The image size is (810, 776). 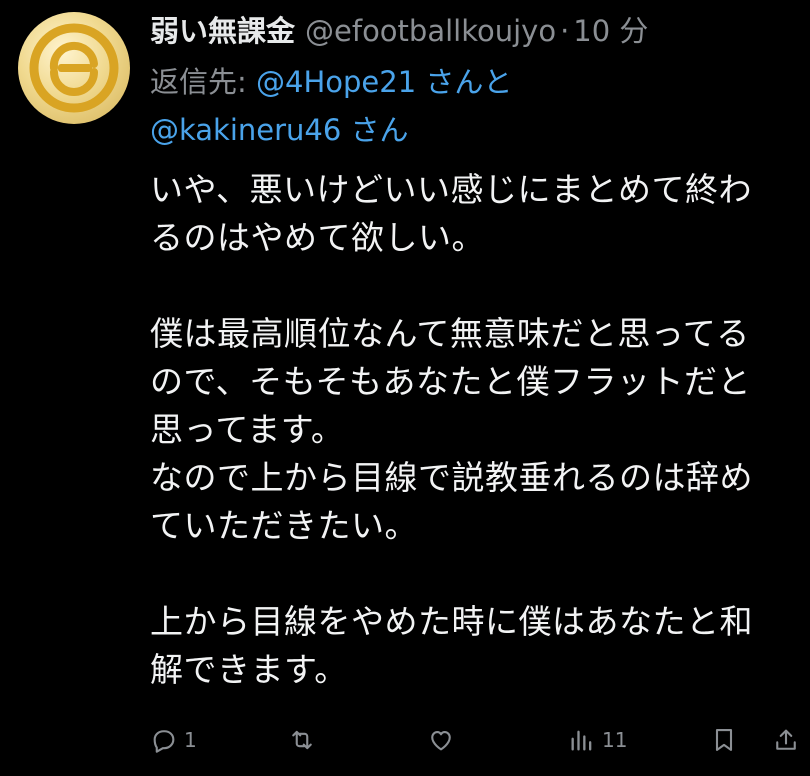 I want to click on tweet-text-line: 上から目線をやめた時に僕はあなたと和, so click(x=451, y=621).